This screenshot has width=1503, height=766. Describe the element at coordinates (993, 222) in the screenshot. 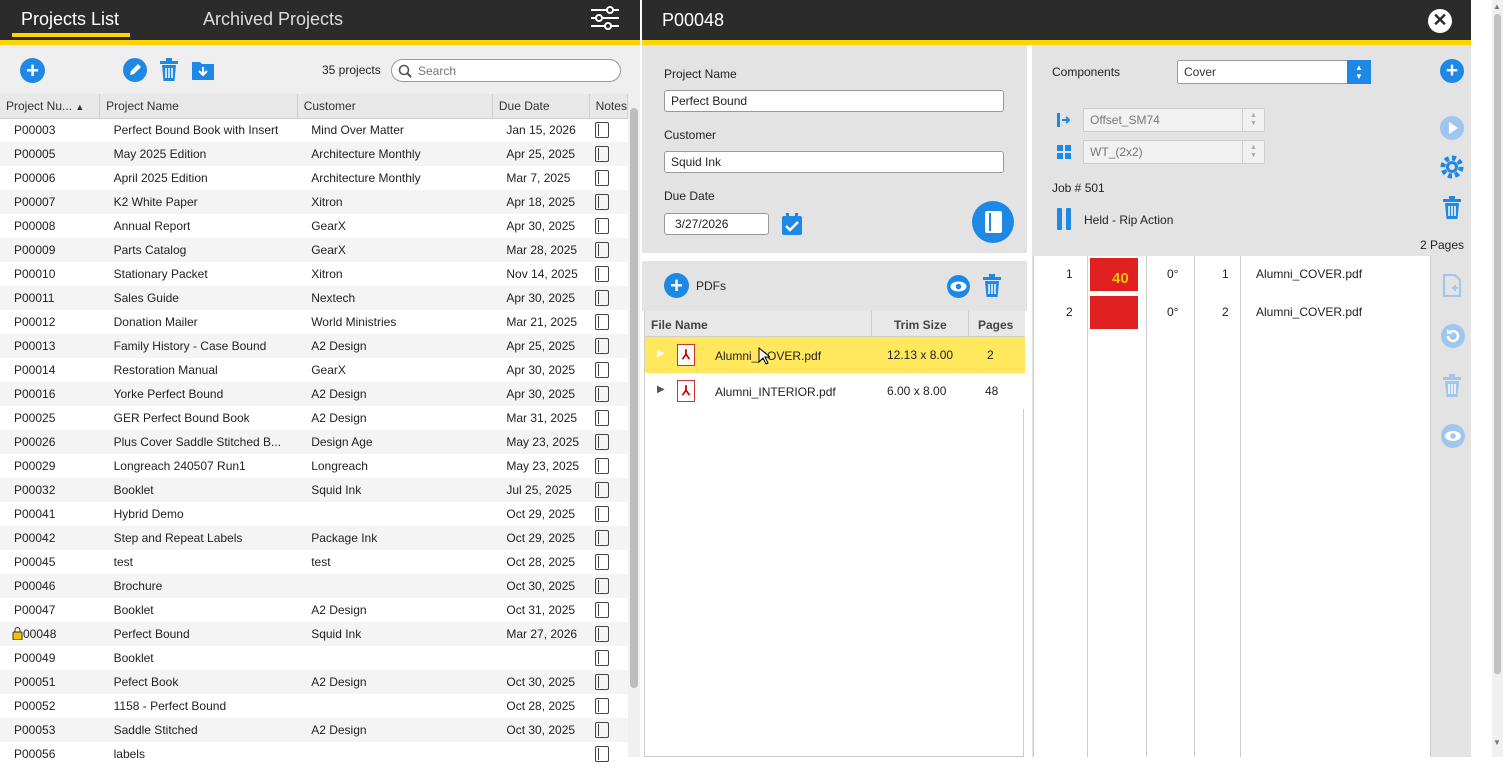

I see `notes-book-button` at that location.